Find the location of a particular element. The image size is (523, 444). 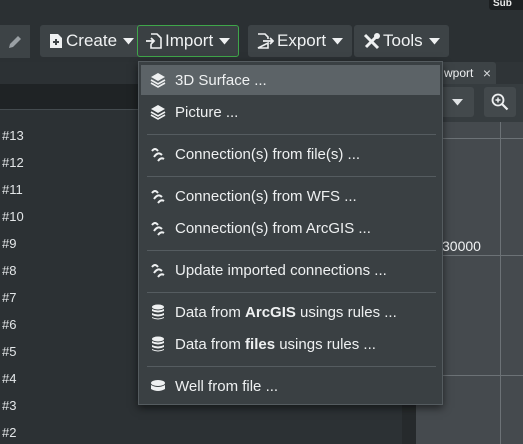

export-button: Export is located at coordinates (300, 41).